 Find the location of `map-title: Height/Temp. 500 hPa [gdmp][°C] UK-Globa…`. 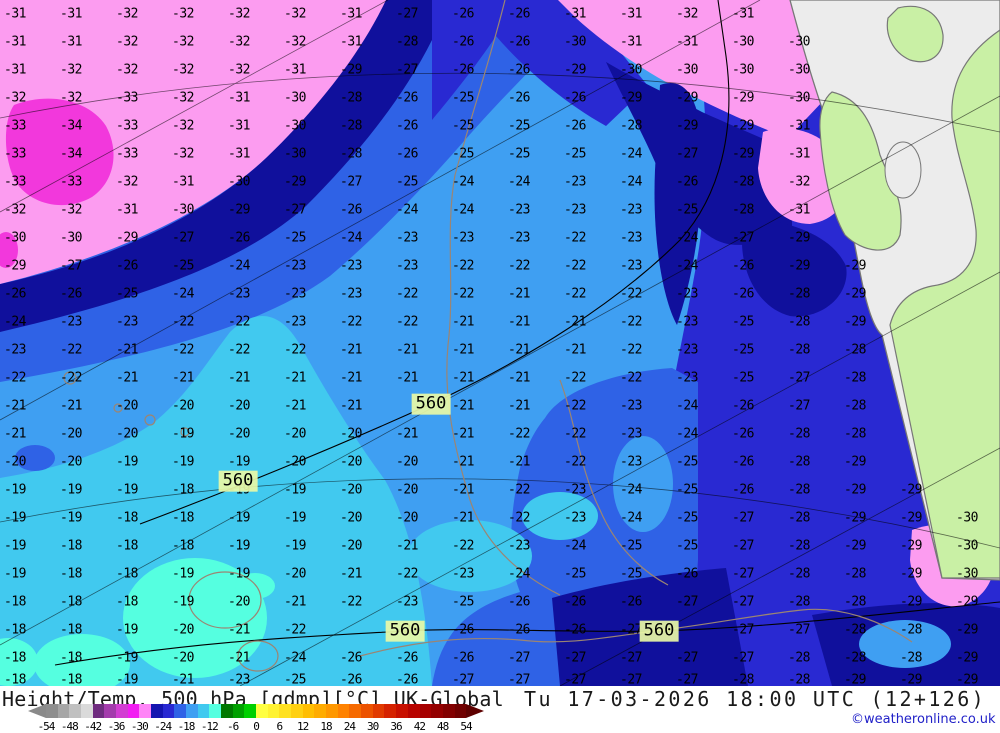

map-title: Height/Temp. 500 hPa [gdmp][°C] UK-Globa… is located at coordinates (253, 699).